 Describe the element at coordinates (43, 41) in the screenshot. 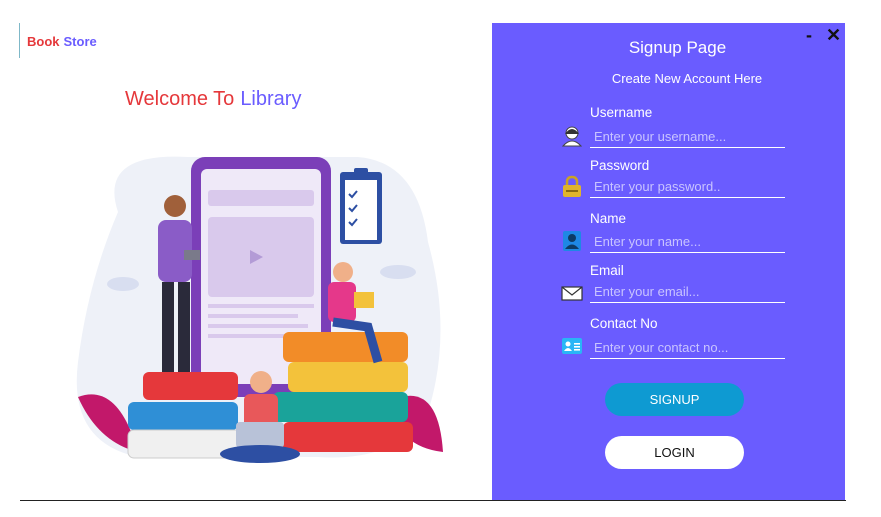

I see `brand-book: Book` at that location.